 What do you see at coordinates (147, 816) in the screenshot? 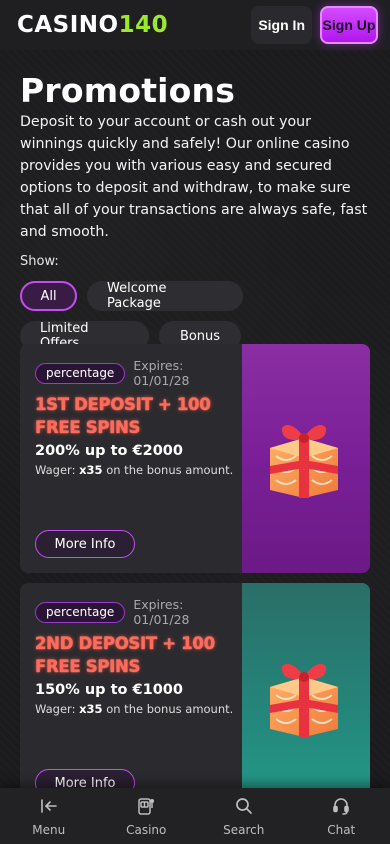
I see `nav-casino: Casino` at bounding box center [147, 816].